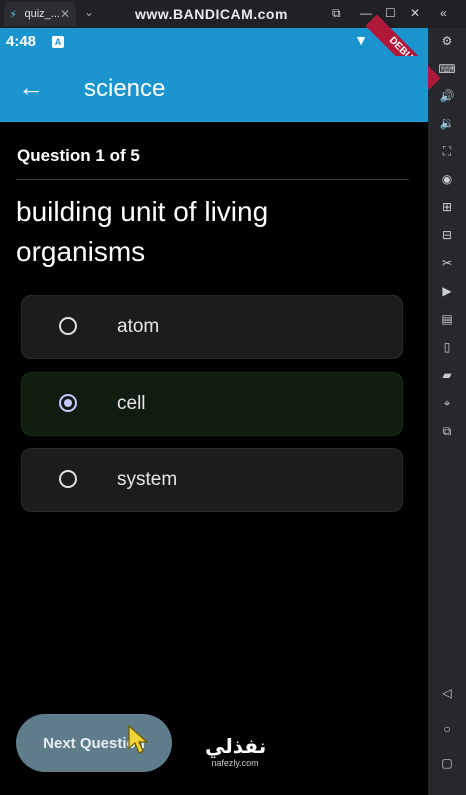  Describe the element at coordinates (447, 99) in the screenshot. I see `volume-up-icon: 🔊` at that location.